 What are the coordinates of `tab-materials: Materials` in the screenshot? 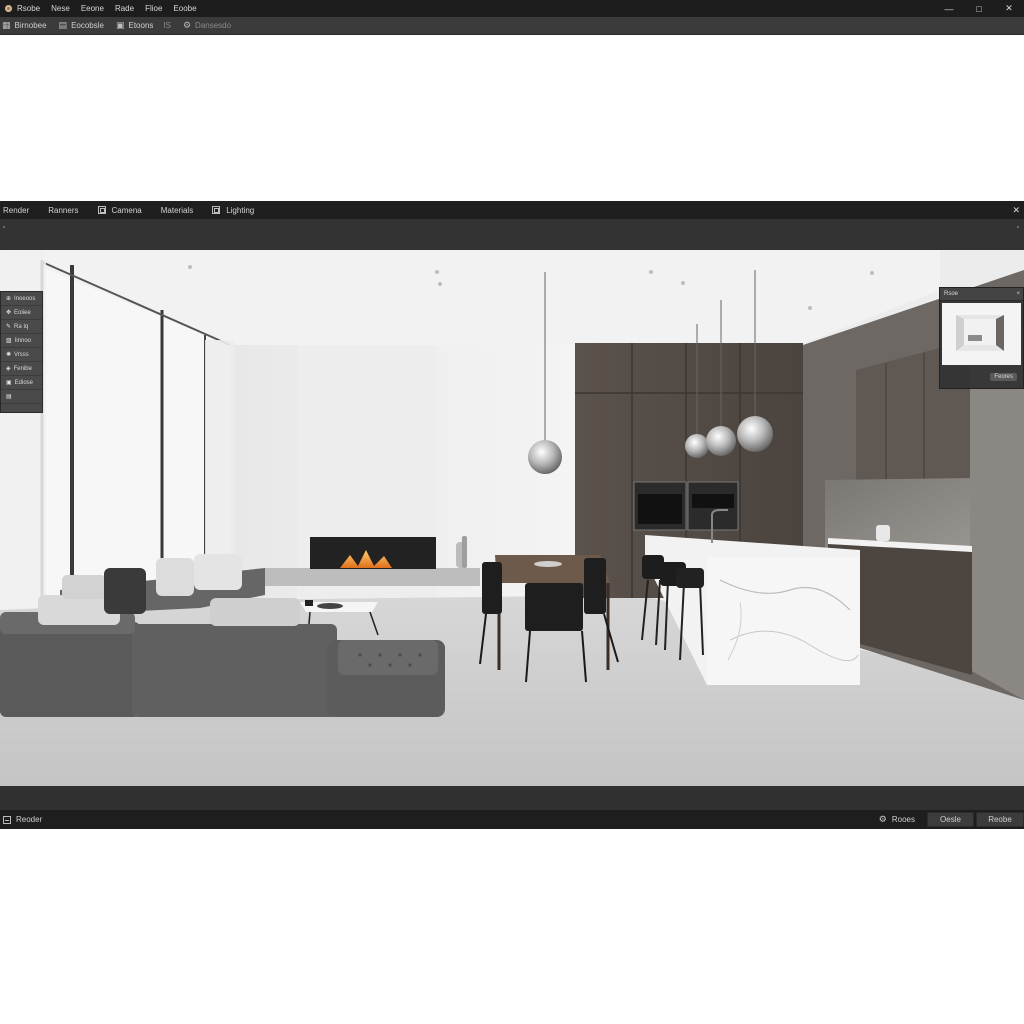 It's located at (175, 210).